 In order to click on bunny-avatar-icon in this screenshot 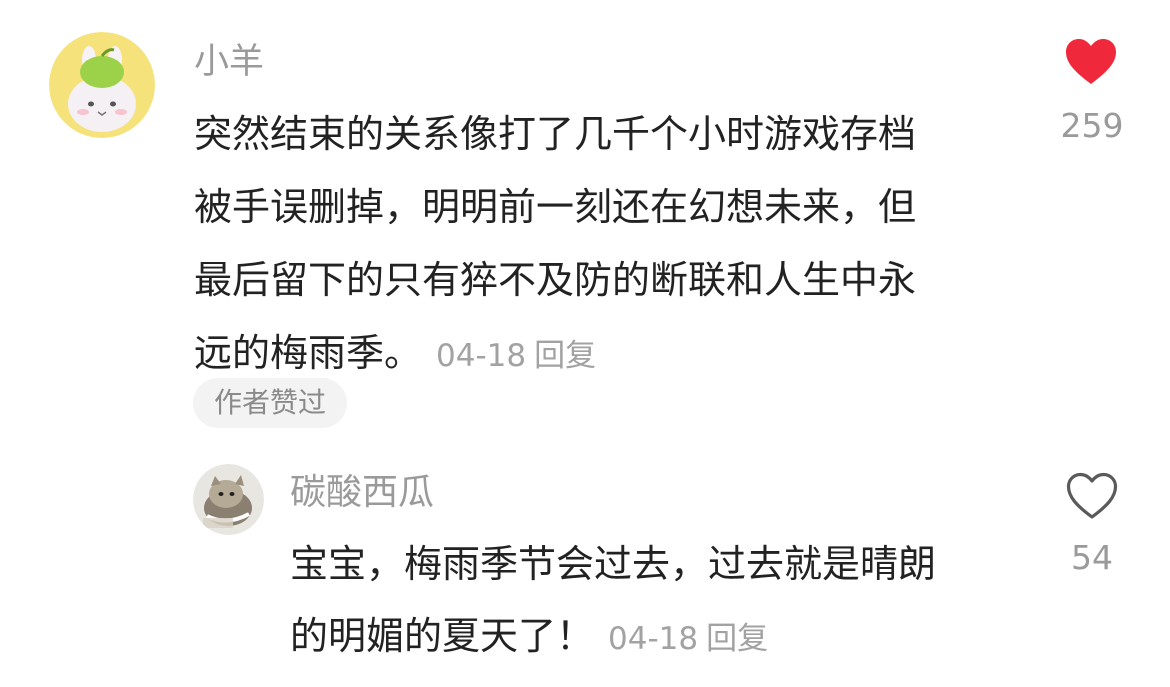, I will do `click(102, 85)`.